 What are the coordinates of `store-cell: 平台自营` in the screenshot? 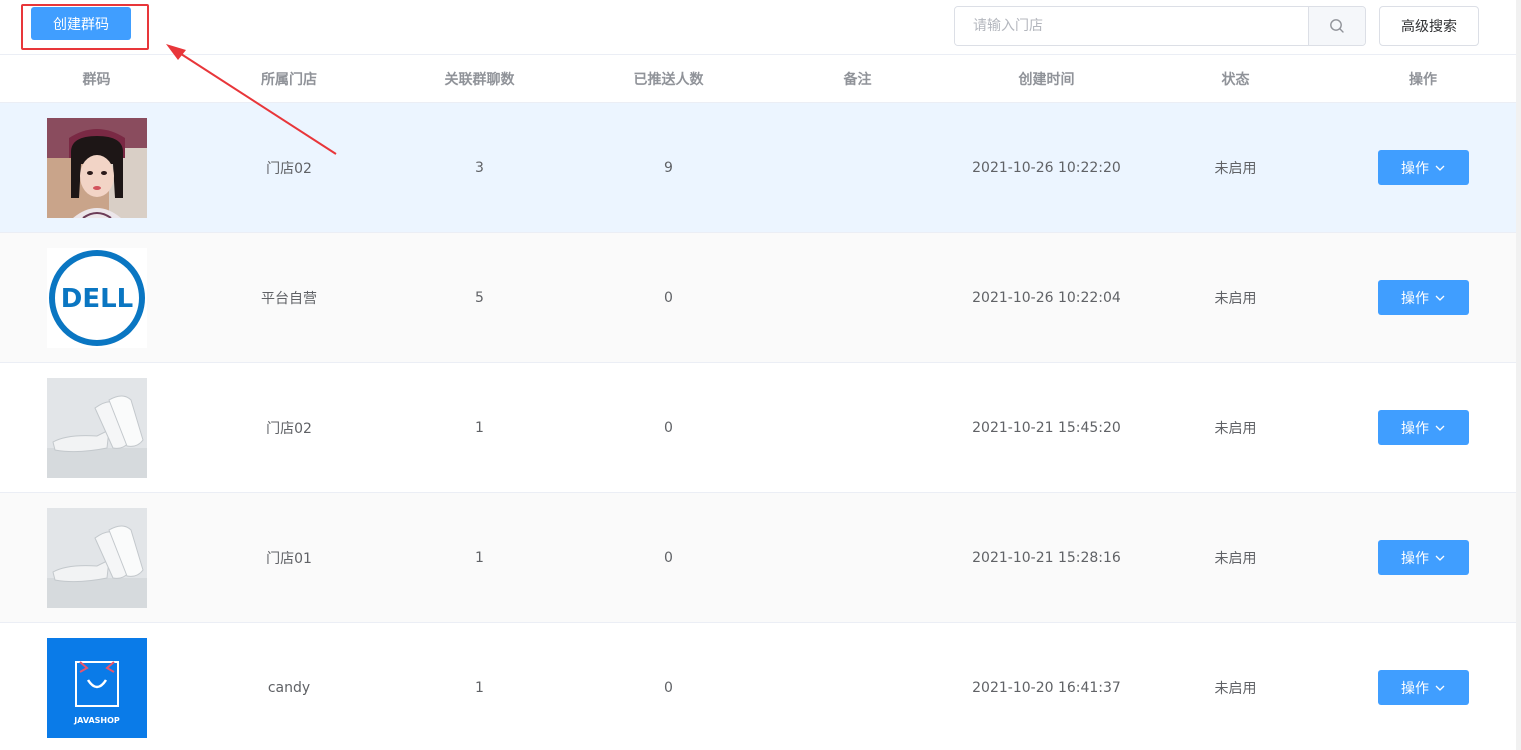 It's located at (289, 298).